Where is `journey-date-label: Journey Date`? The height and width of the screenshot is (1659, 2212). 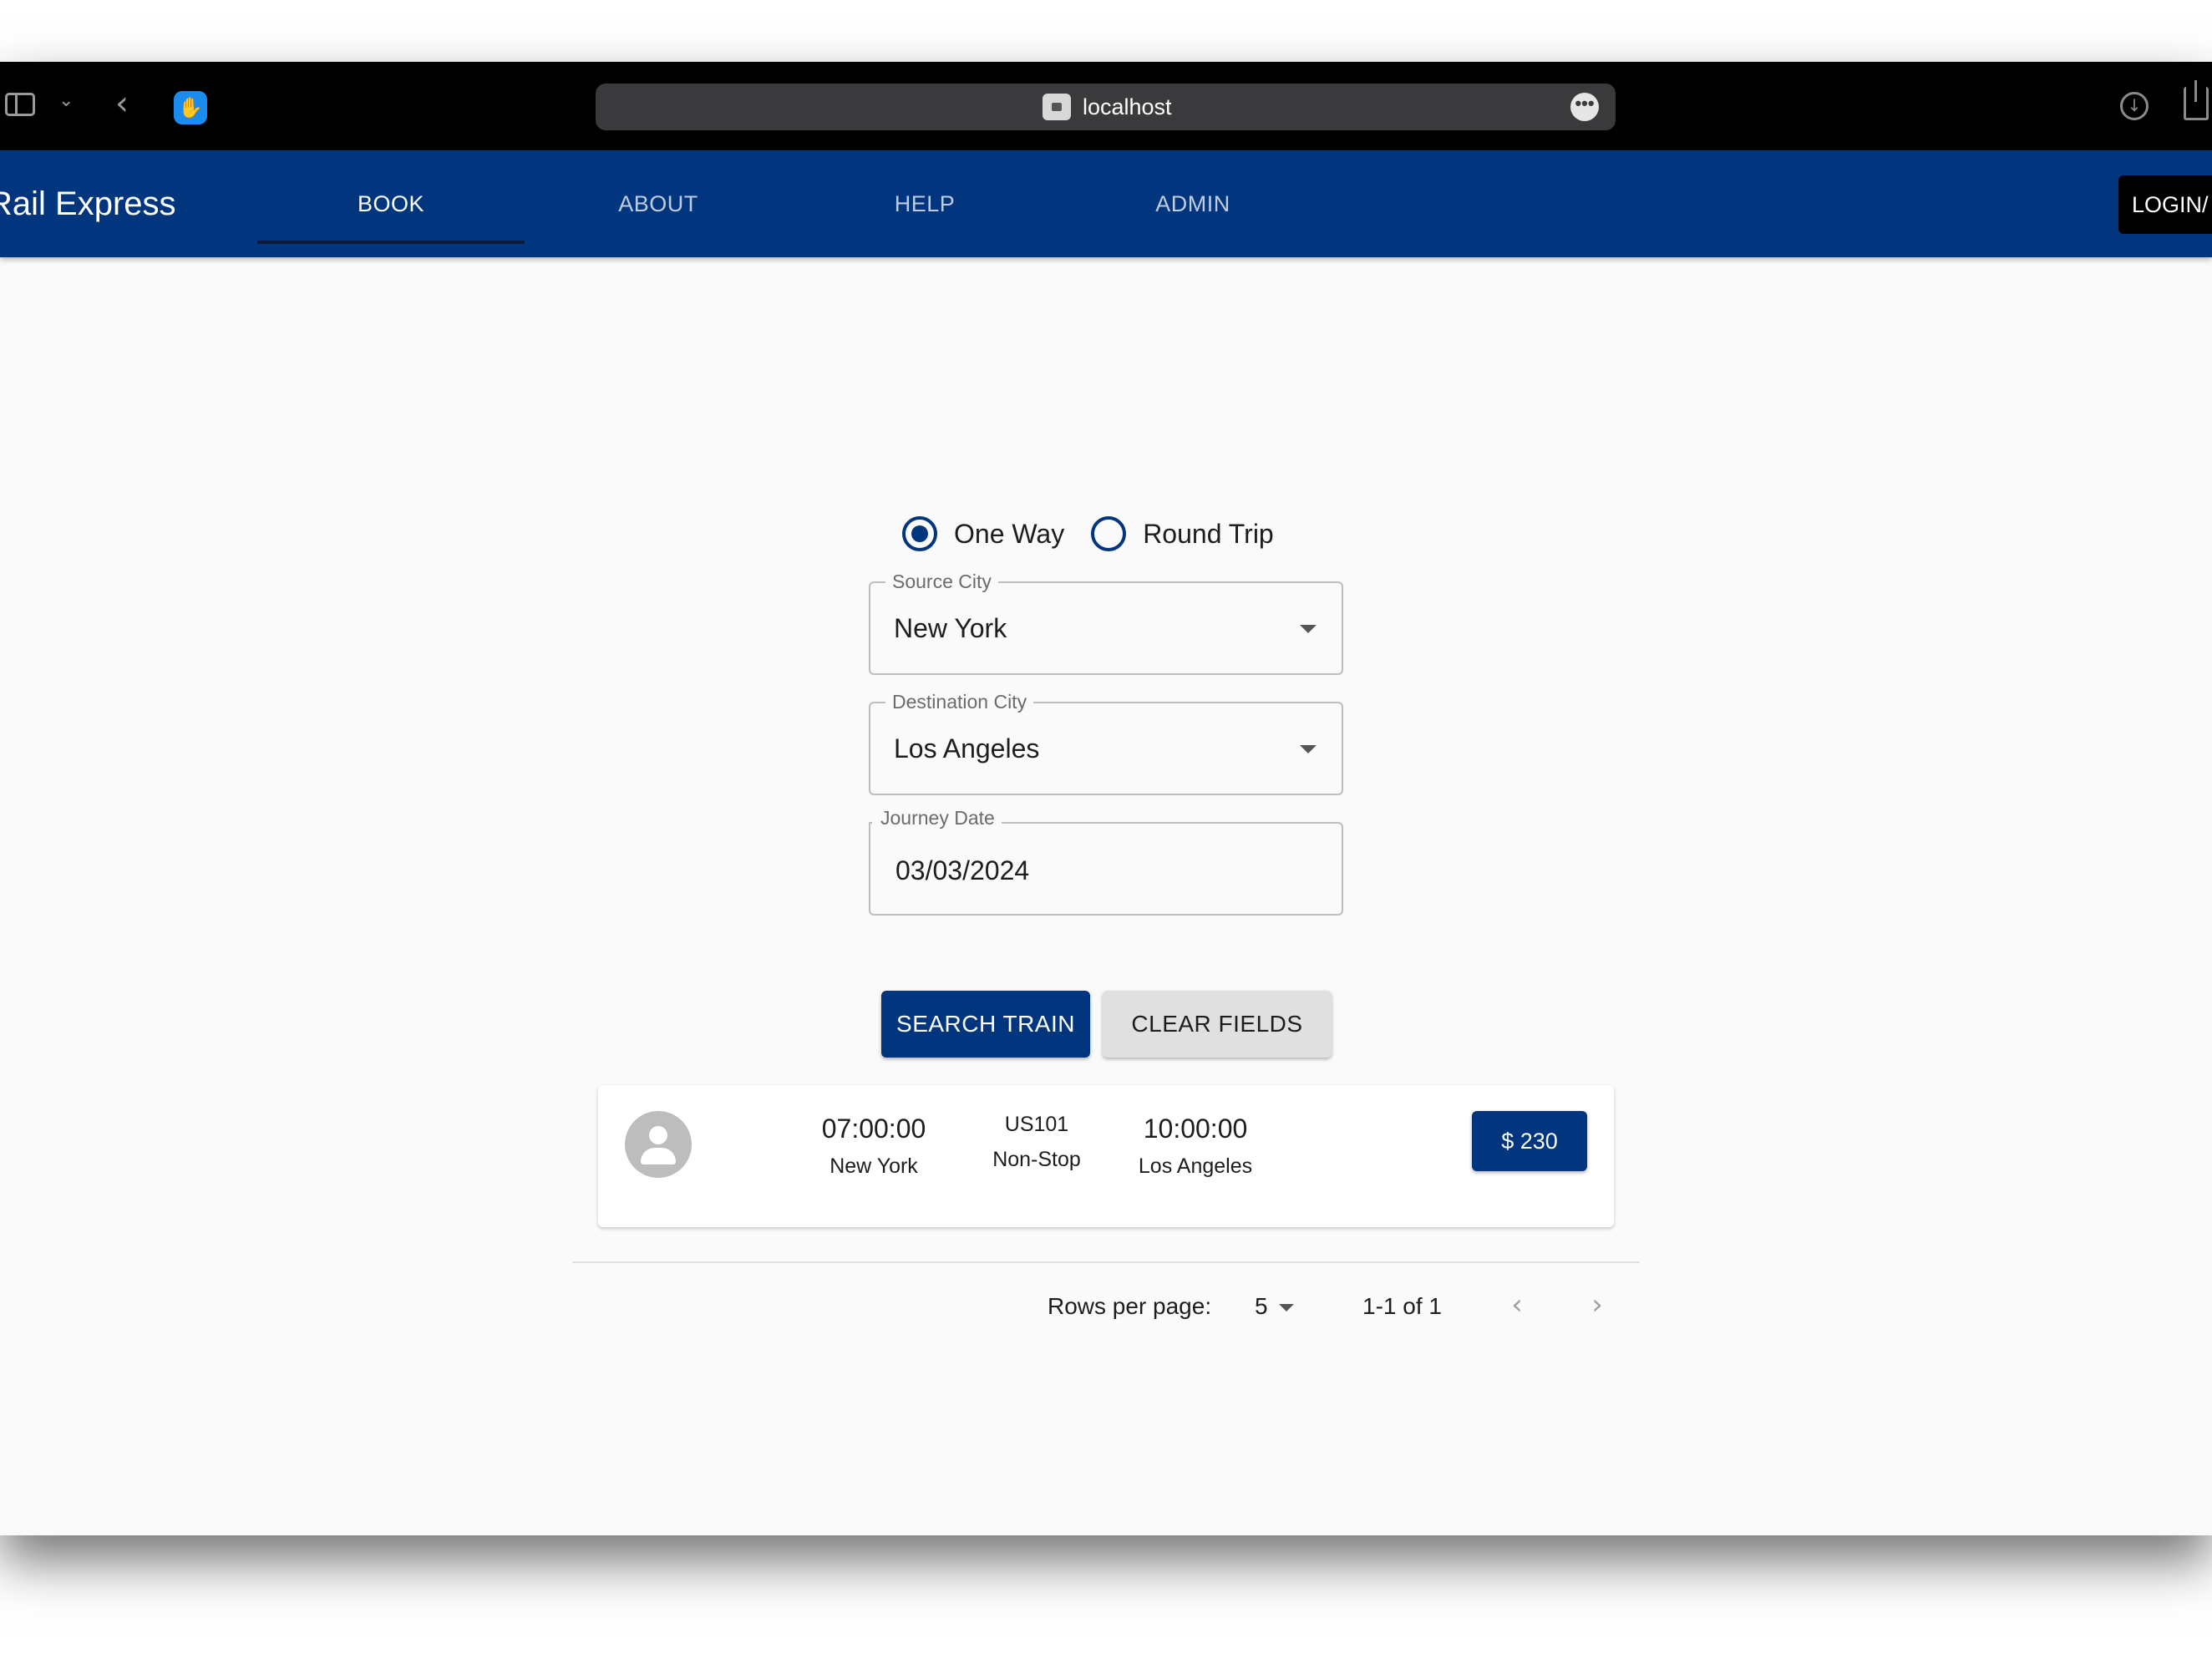 journey-date-label: Journey Date is located at coordinates (937, 818).